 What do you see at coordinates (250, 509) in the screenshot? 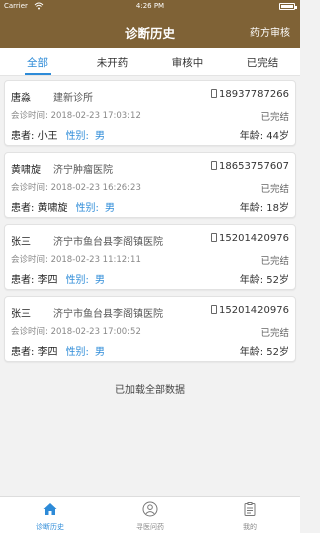
I see `clipboard-icon` at bounding box center [250, 509].